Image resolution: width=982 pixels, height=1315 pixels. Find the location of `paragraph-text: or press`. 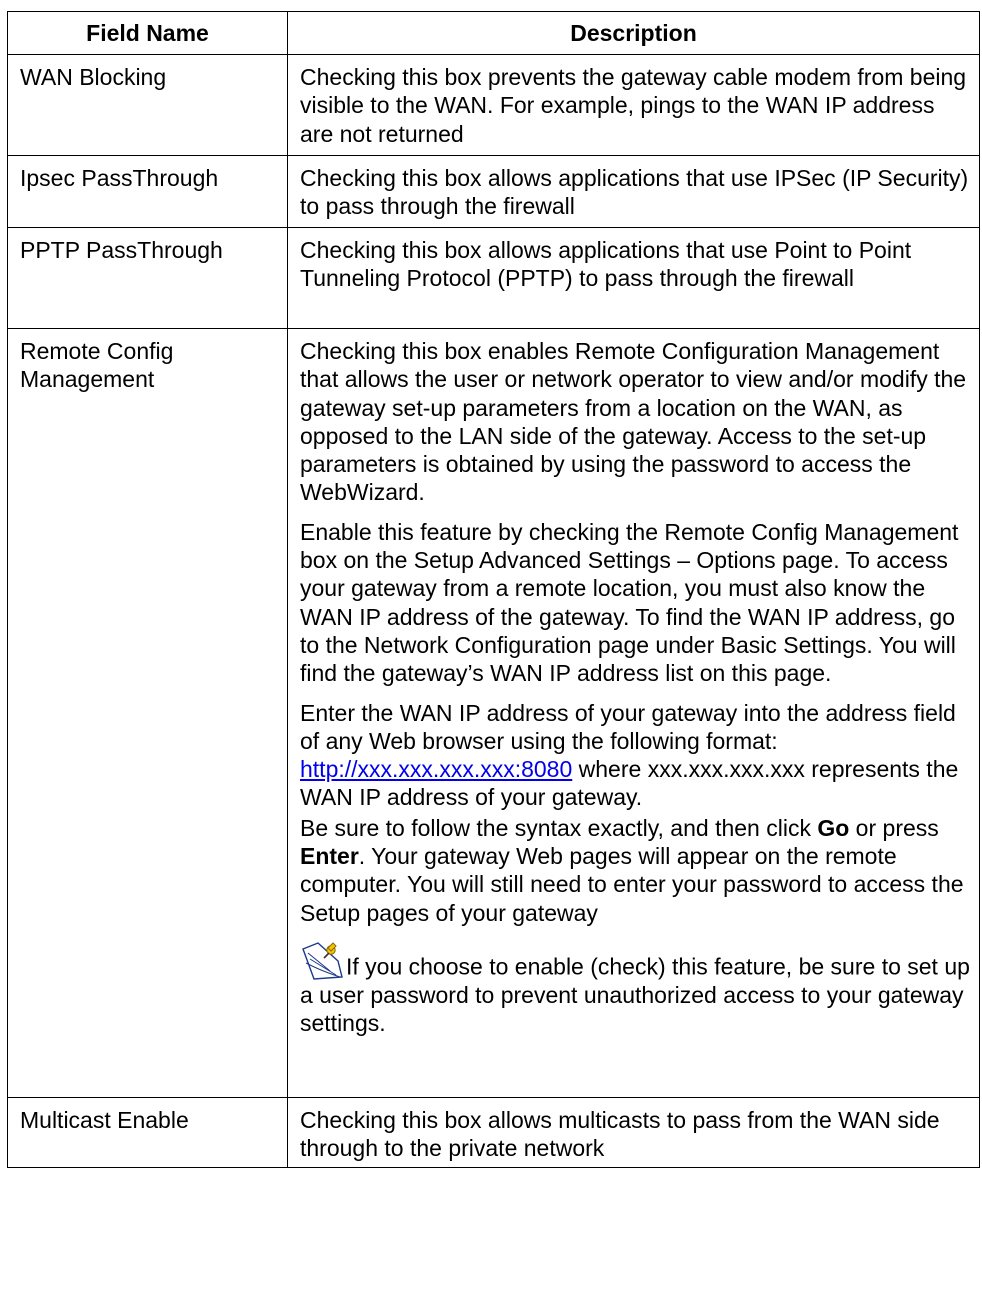

paragraph-text: or press is located at coordinates (894, 827).